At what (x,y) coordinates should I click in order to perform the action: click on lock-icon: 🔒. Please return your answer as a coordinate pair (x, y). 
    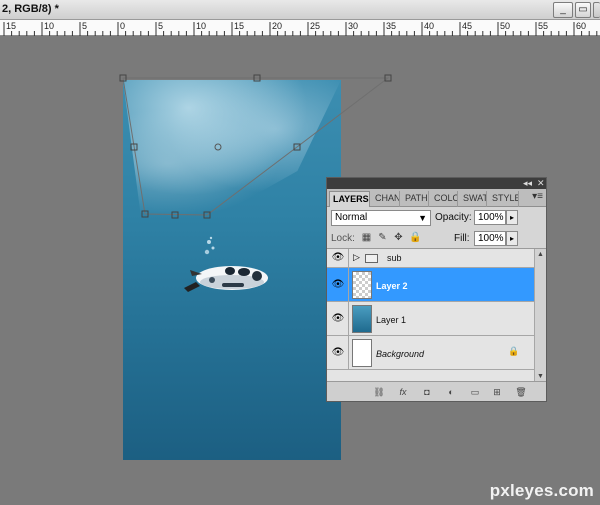
    Looking at the image, I should click on (514, 351).